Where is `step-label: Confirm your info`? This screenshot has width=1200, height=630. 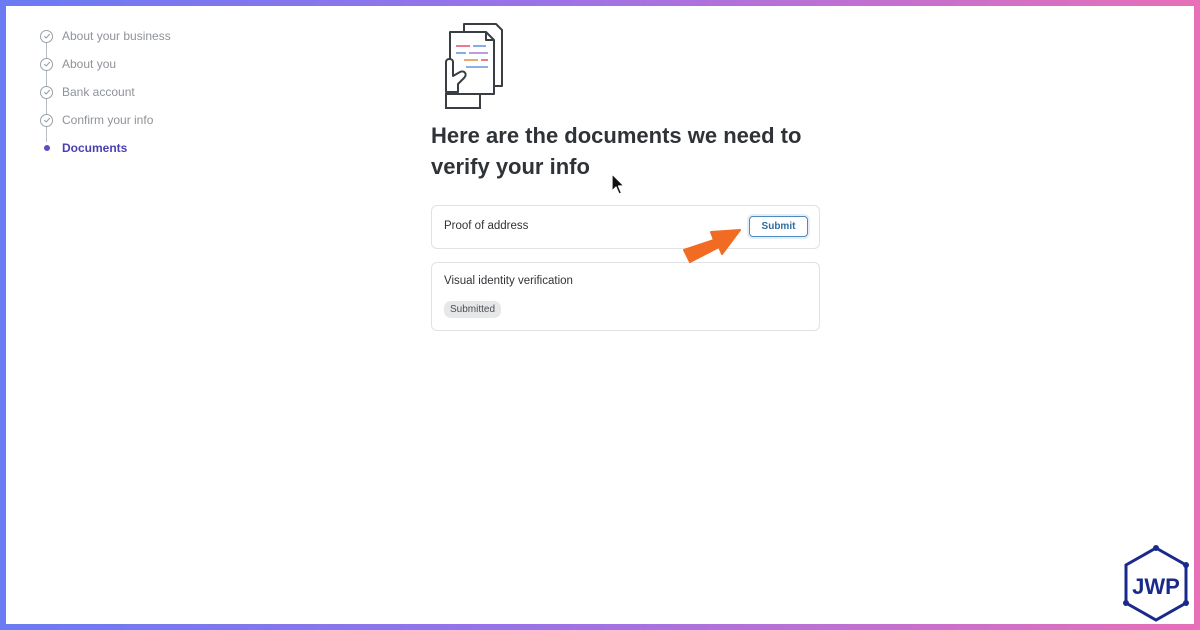
step-label: Confirm your info is located at coordinates (108, 120).